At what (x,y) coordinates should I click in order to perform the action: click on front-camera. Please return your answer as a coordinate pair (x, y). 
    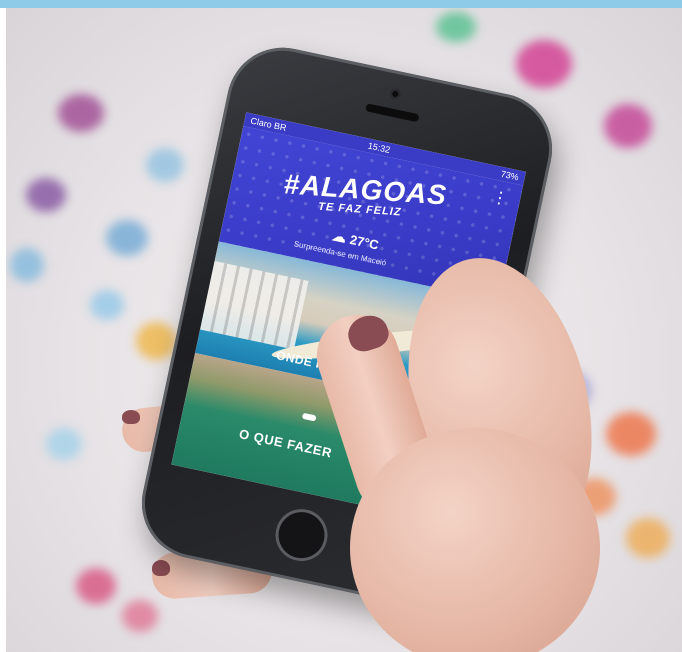
    Looking at the image, I should click on (395, 94).